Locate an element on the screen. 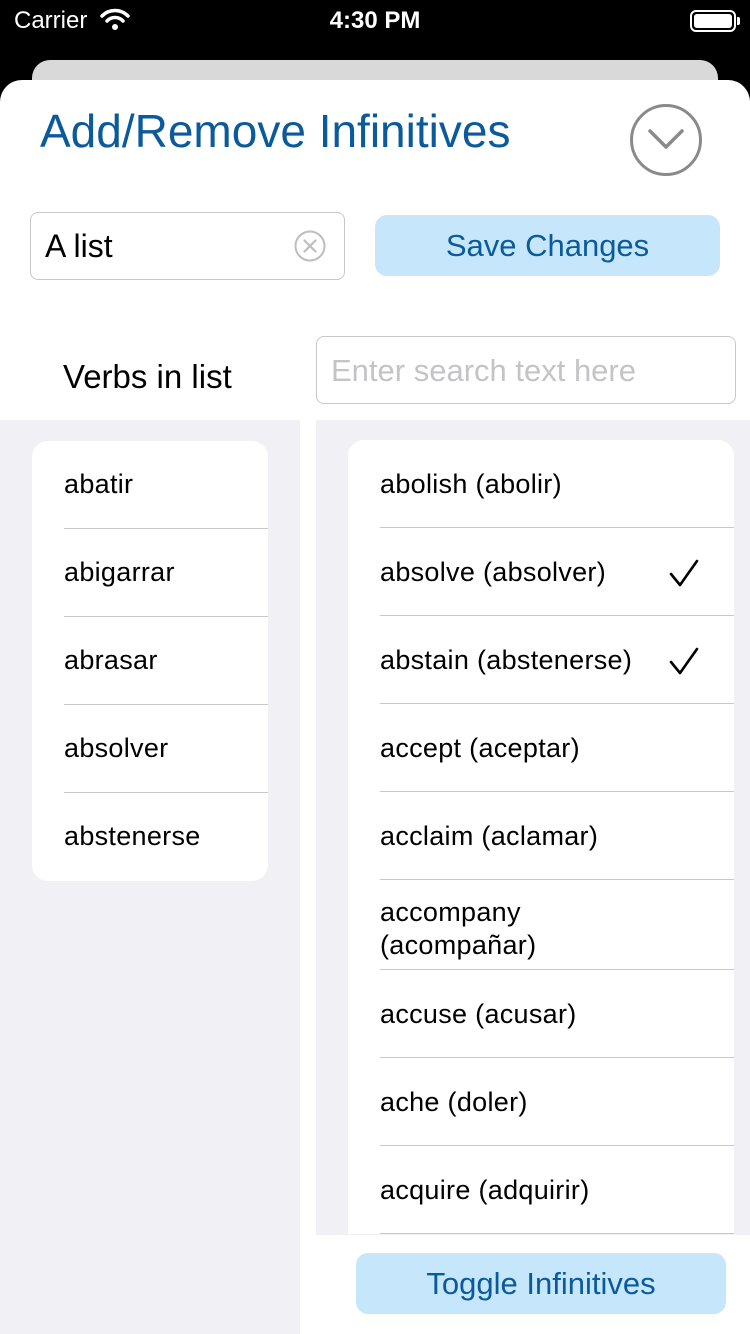 The image size is (750, 1334). infinitive-row: acquire (adquirir) is located at coordinates (541, 1190).